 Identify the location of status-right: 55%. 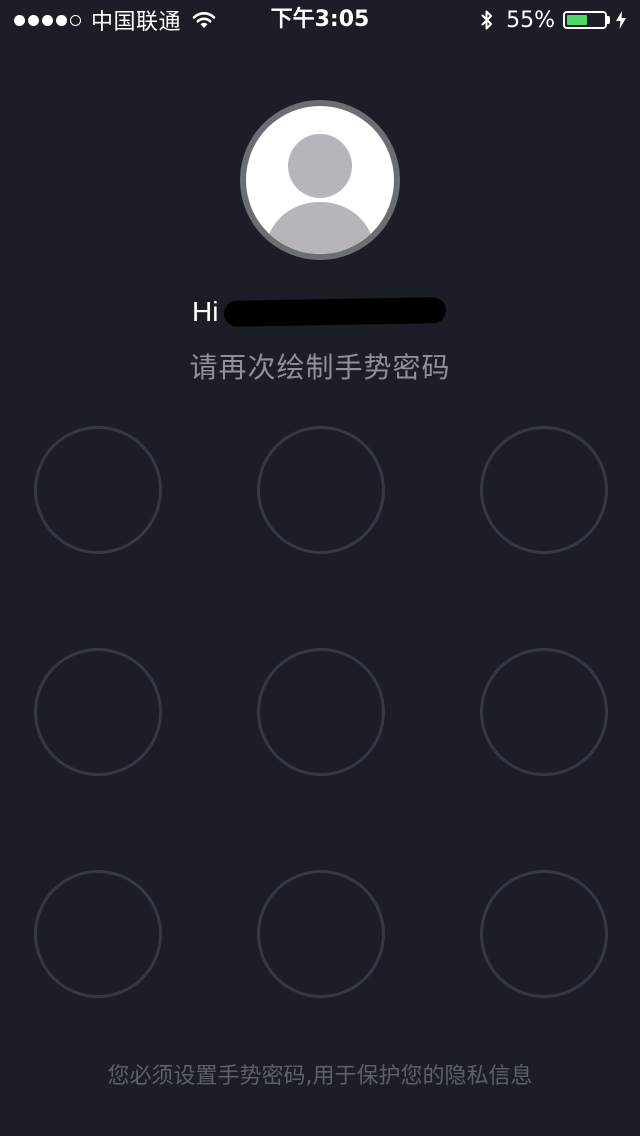
(553, 20).